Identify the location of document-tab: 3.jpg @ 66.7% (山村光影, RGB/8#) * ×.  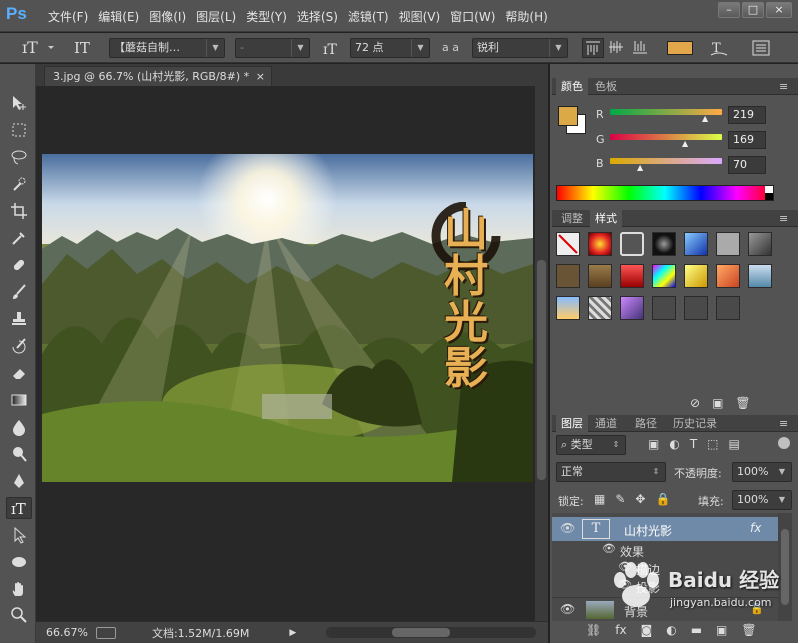
(158, 76).